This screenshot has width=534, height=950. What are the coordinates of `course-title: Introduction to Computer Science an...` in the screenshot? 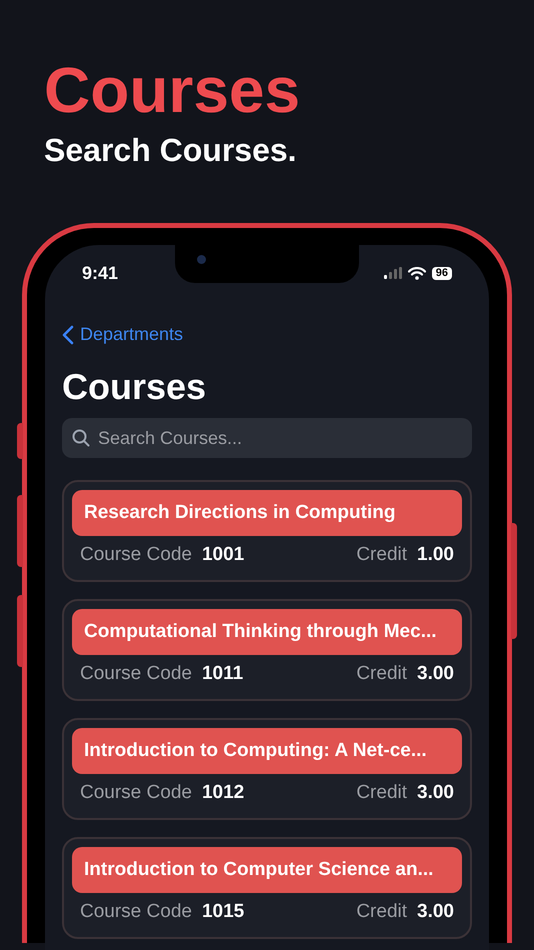 It's located at (267, 870).